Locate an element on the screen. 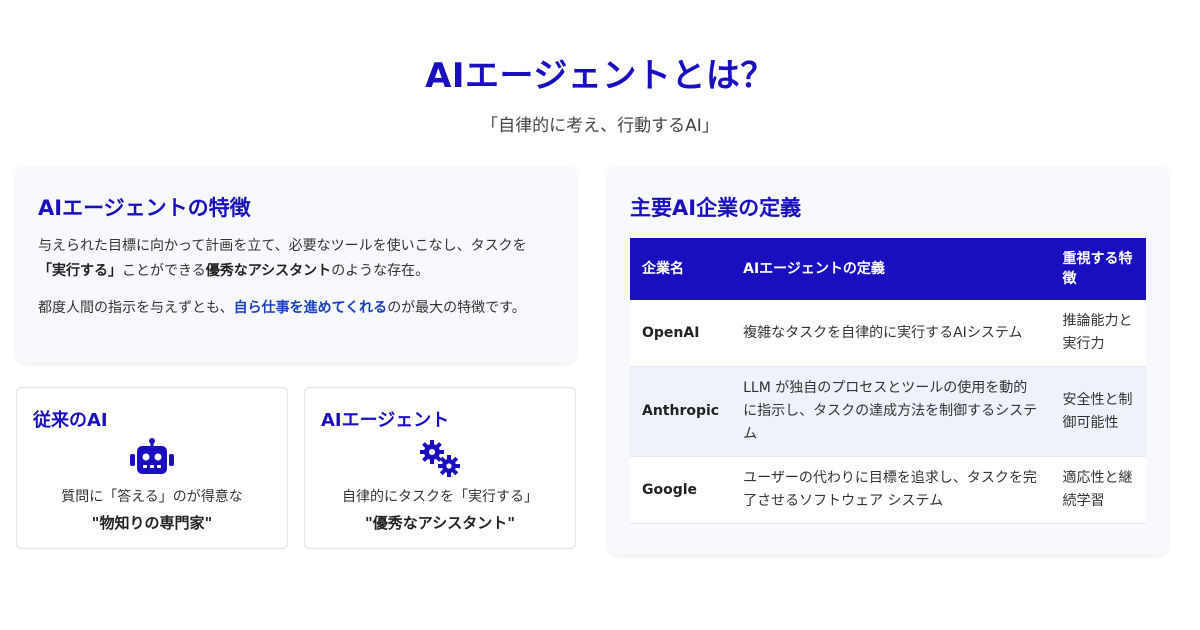 The image size is (1200, 630). definitions-title: 主要AI企業の定義 is located at coordinates (716, 208).